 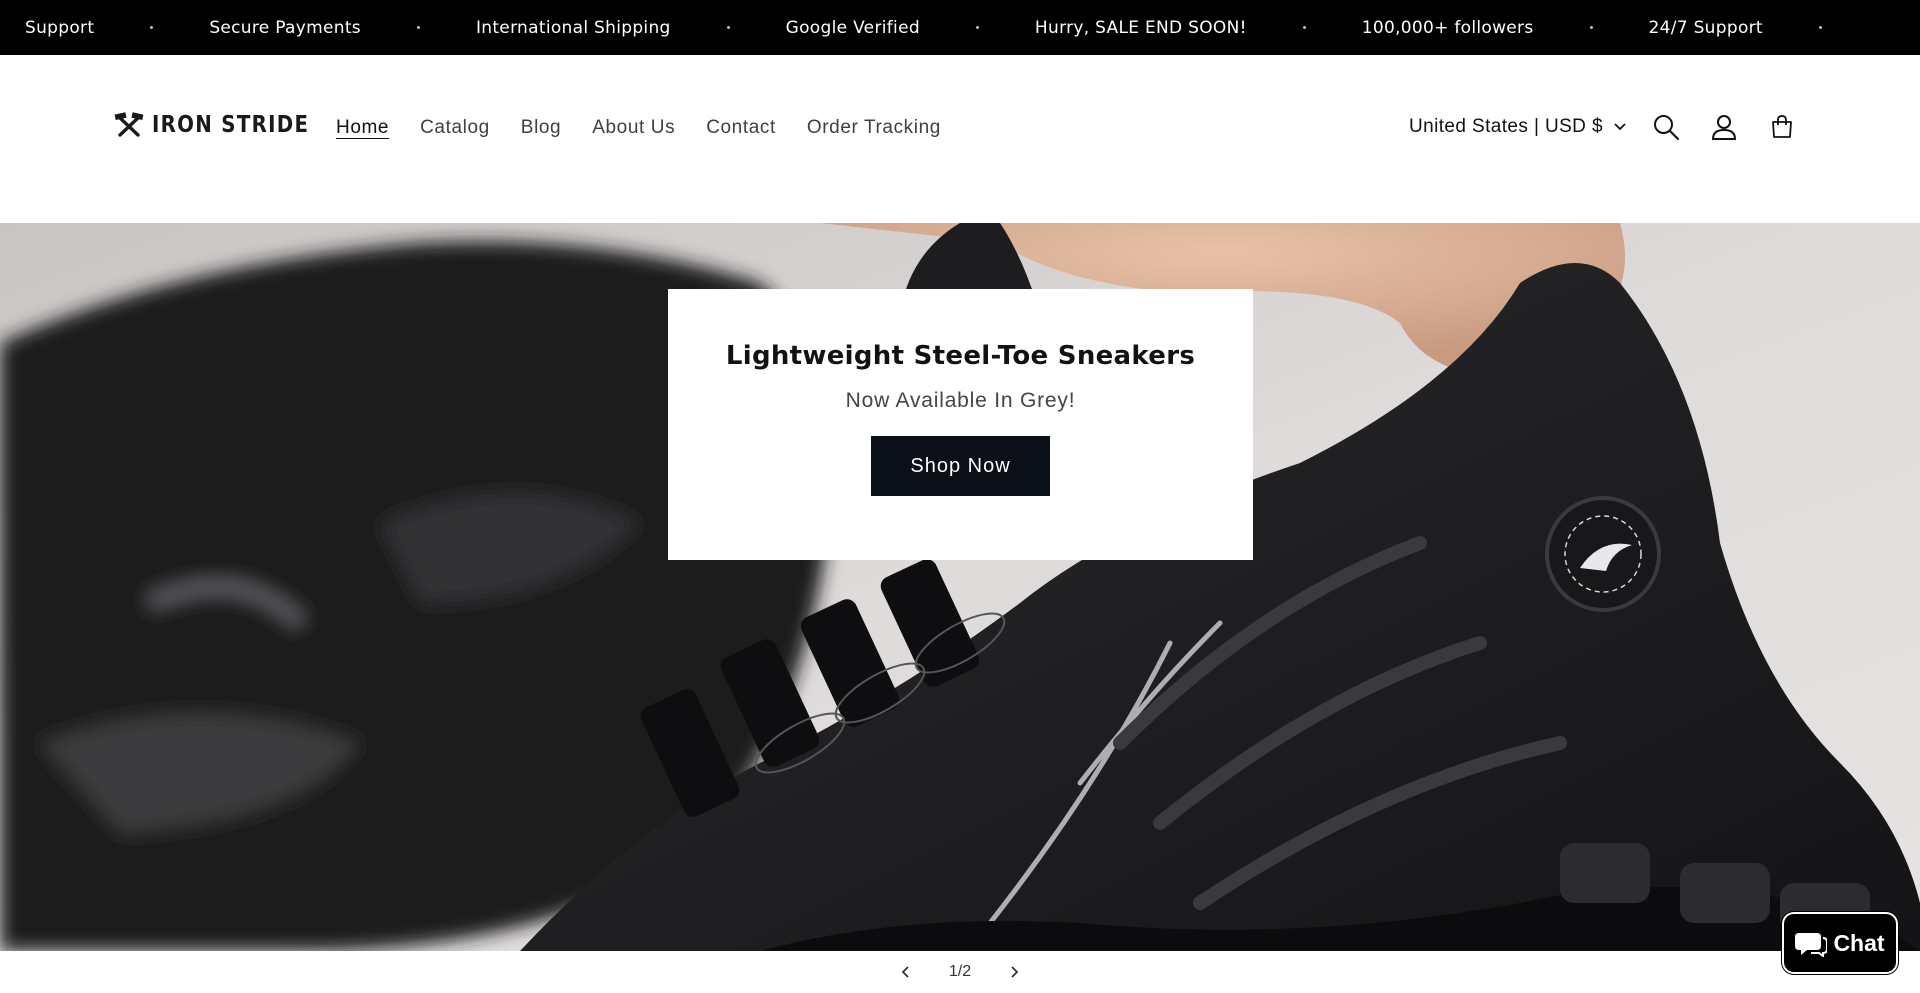 I want to click on store-logo: IRON STRIDE, so click(x=224, y=125).